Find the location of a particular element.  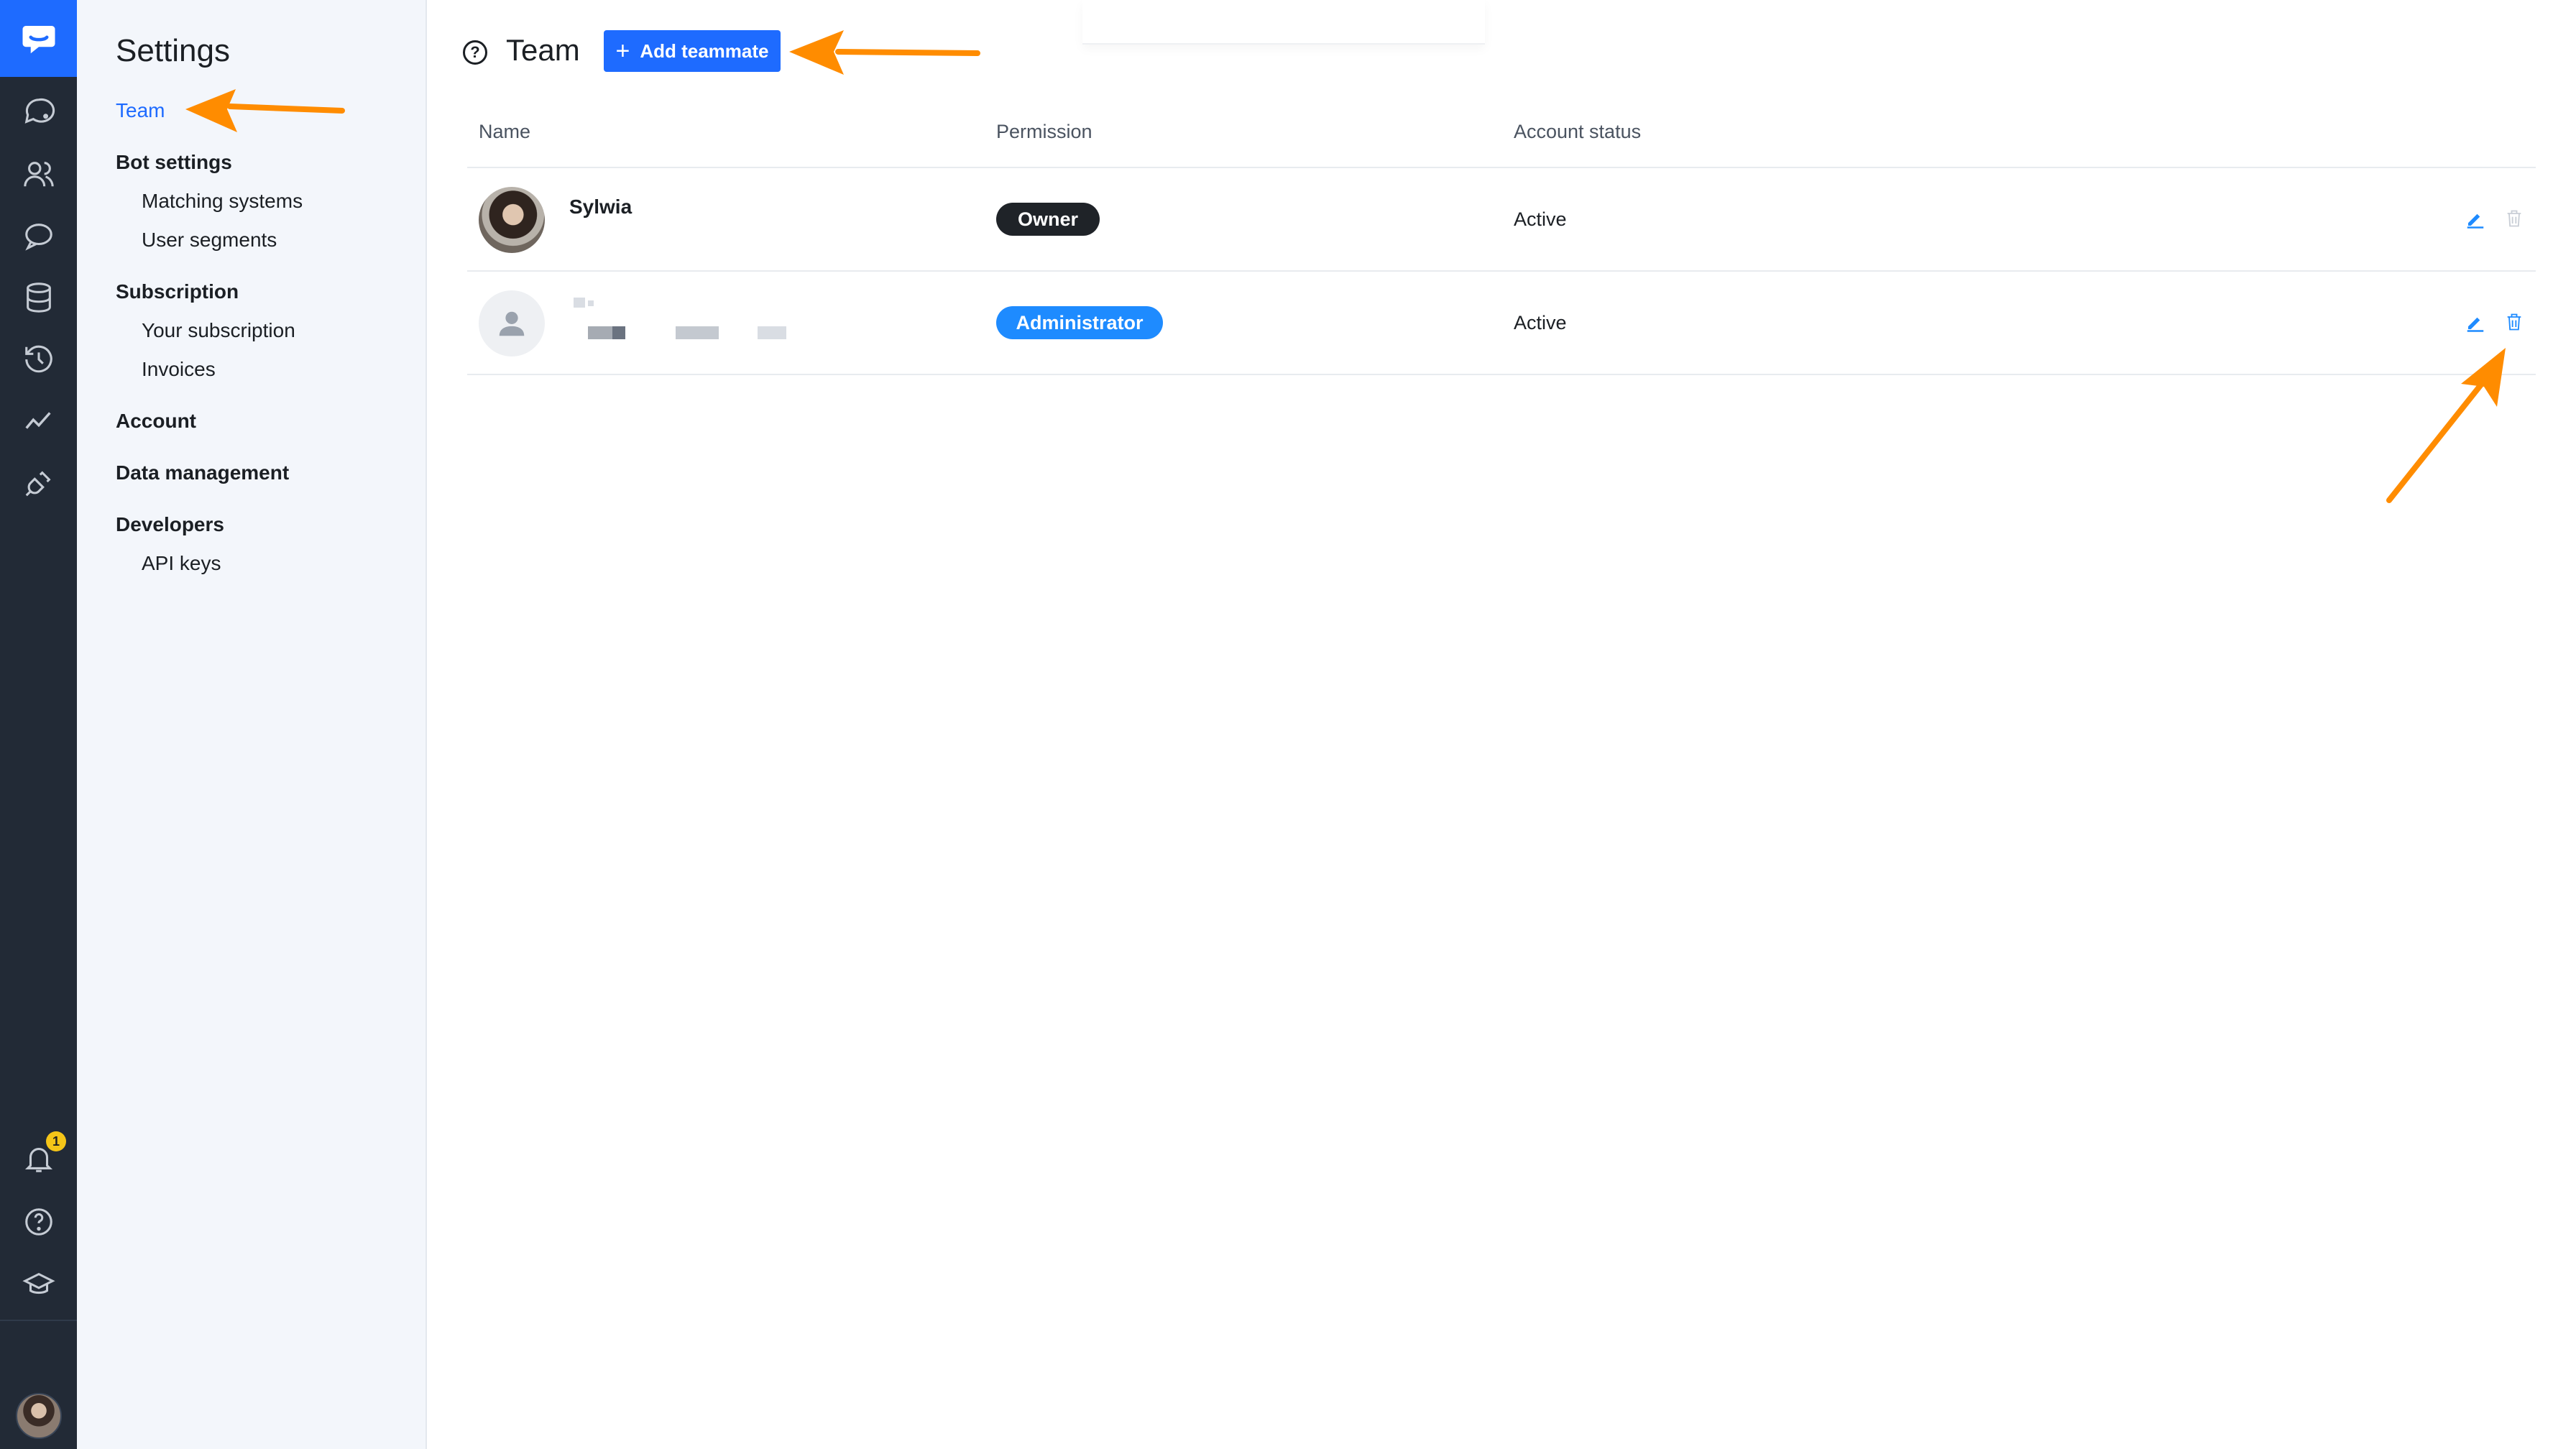

page-title: Team is located at coordinates (543, 50).